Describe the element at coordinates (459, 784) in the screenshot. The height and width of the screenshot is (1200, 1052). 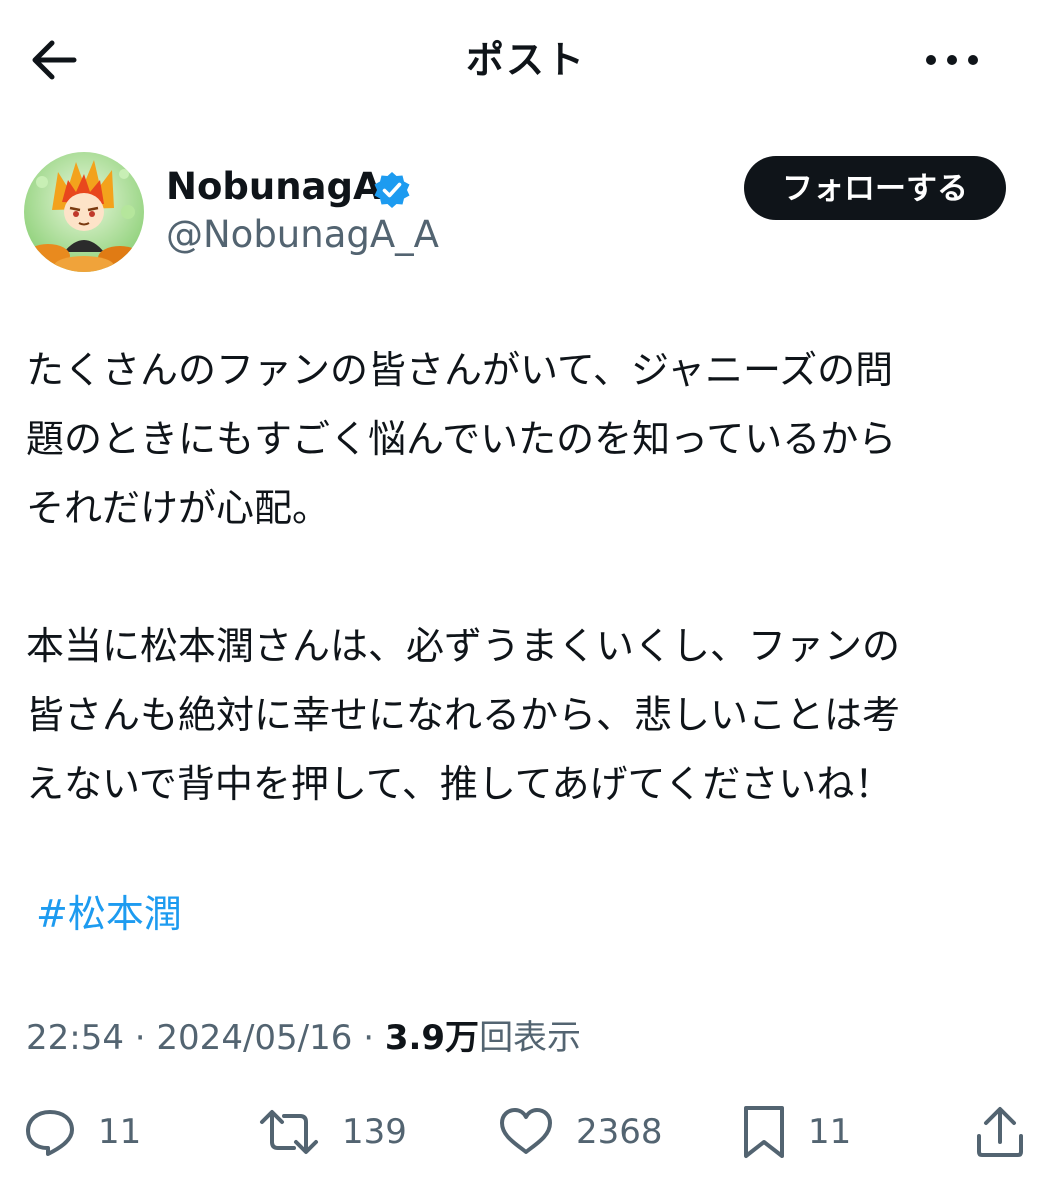
I see `post-line: えないで背中を押して、推してあげてくださいね！` at that location.